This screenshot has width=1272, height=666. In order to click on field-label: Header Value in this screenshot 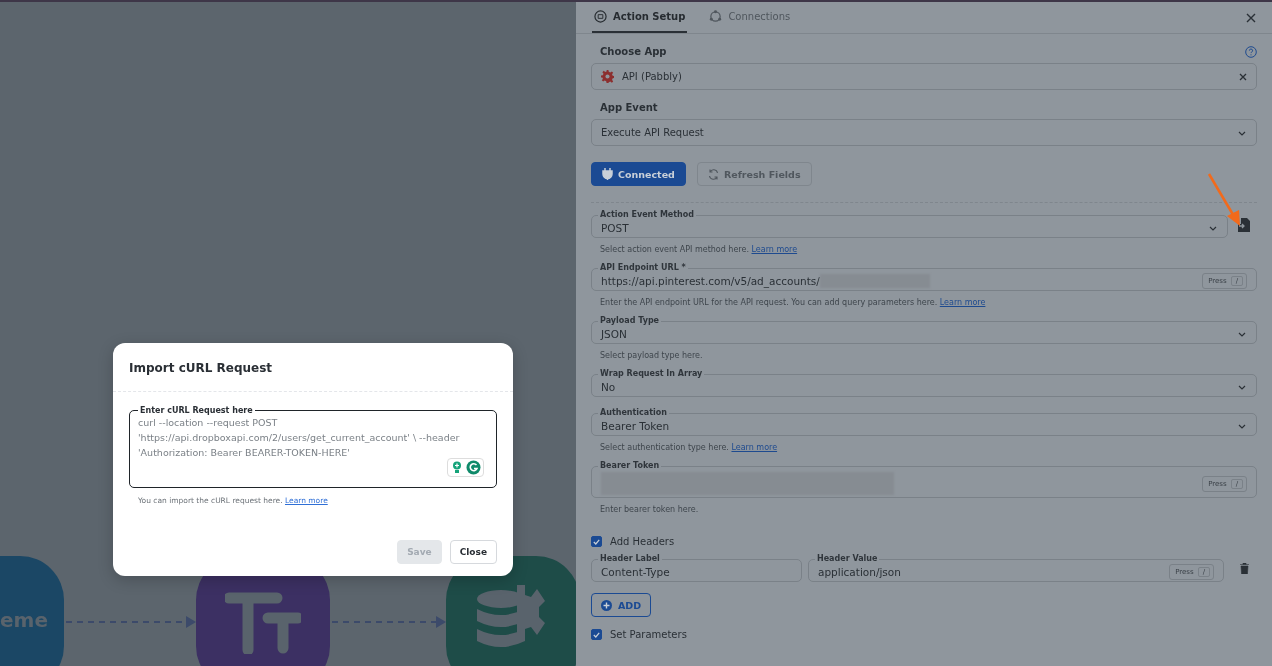, I will do `click(847, 559)`.